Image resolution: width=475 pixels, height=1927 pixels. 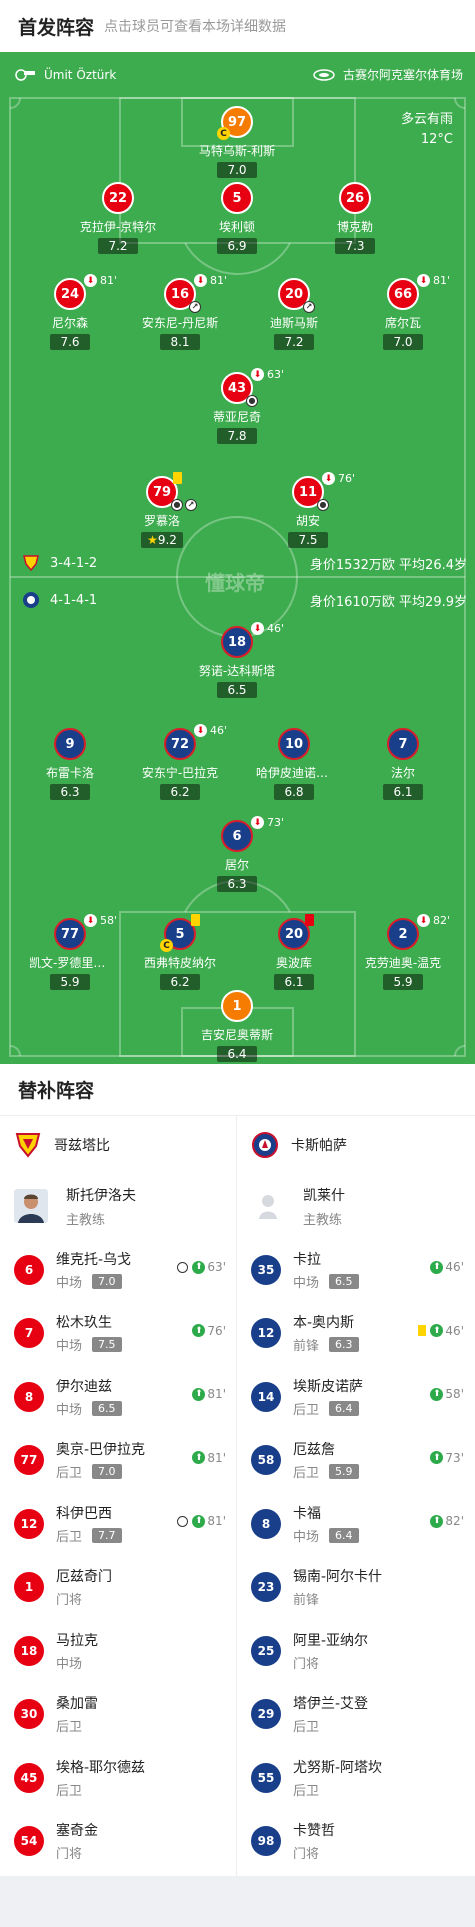 What do you see at coordinates (84, 1323) in the screenshot?
I see `player-name: 松木玖生` at bounding box center [84, 1323].